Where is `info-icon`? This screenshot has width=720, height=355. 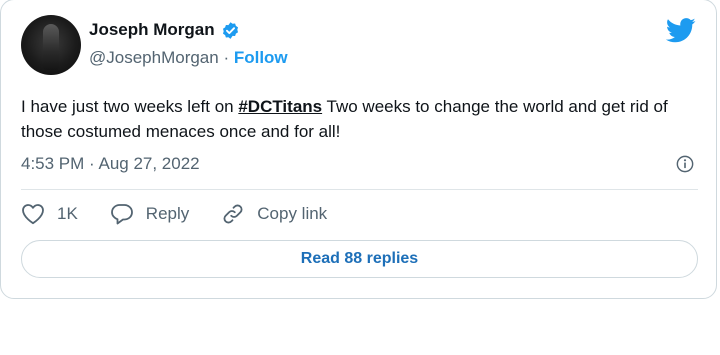 info-icon is located at coordinates (685, 166).